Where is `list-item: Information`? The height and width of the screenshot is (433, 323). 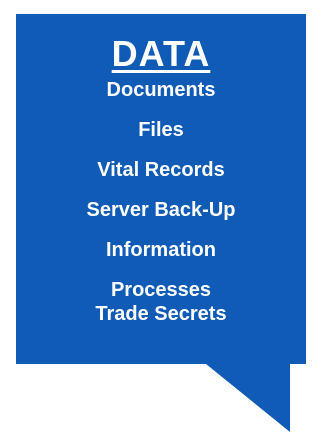
list-item: Information is located at coordinates (161, 250).